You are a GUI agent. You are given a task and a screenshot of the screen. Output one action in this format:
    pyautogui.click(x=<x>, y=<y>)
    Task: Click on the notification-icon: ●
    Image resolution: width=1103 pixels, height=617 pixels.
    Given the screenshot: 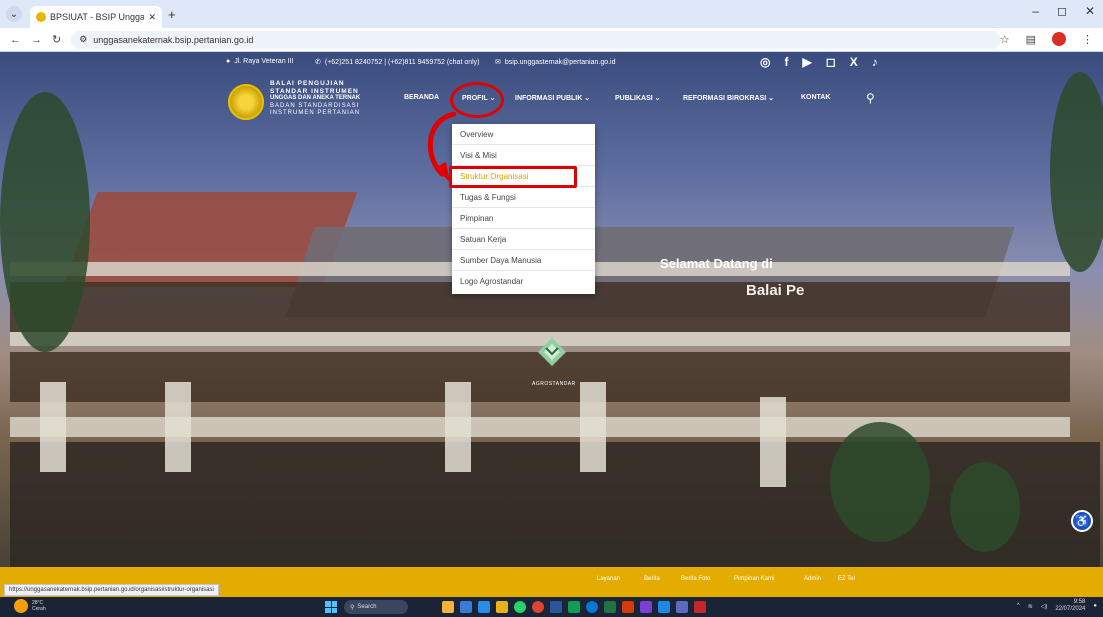 What is the action you would take?
    pyautogui.click(x=1095, y=606)
    